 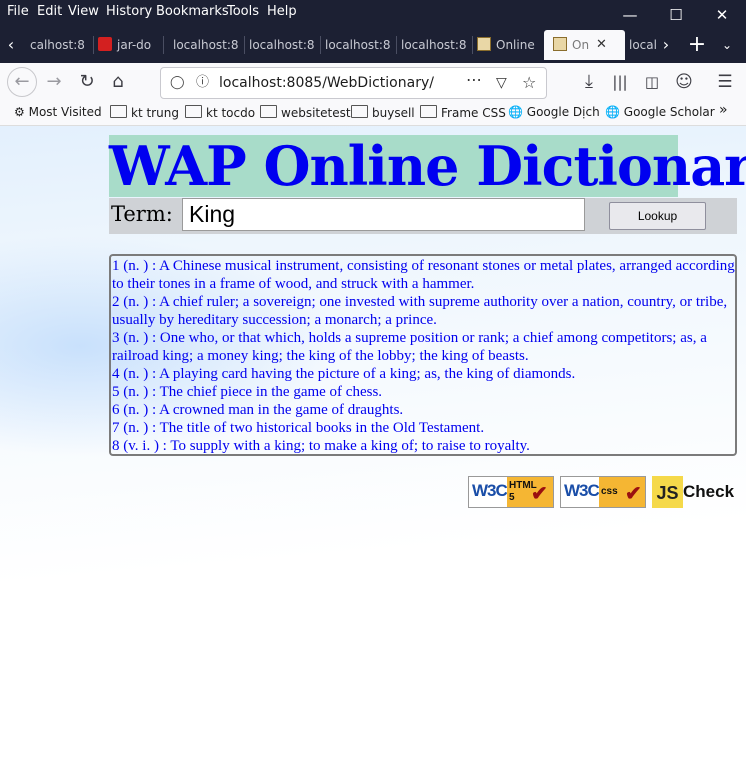 I want to click on validation-badges: W3C HTML 5 ✔ W3C css ✔ JS Check, so click(x=373, y=493).